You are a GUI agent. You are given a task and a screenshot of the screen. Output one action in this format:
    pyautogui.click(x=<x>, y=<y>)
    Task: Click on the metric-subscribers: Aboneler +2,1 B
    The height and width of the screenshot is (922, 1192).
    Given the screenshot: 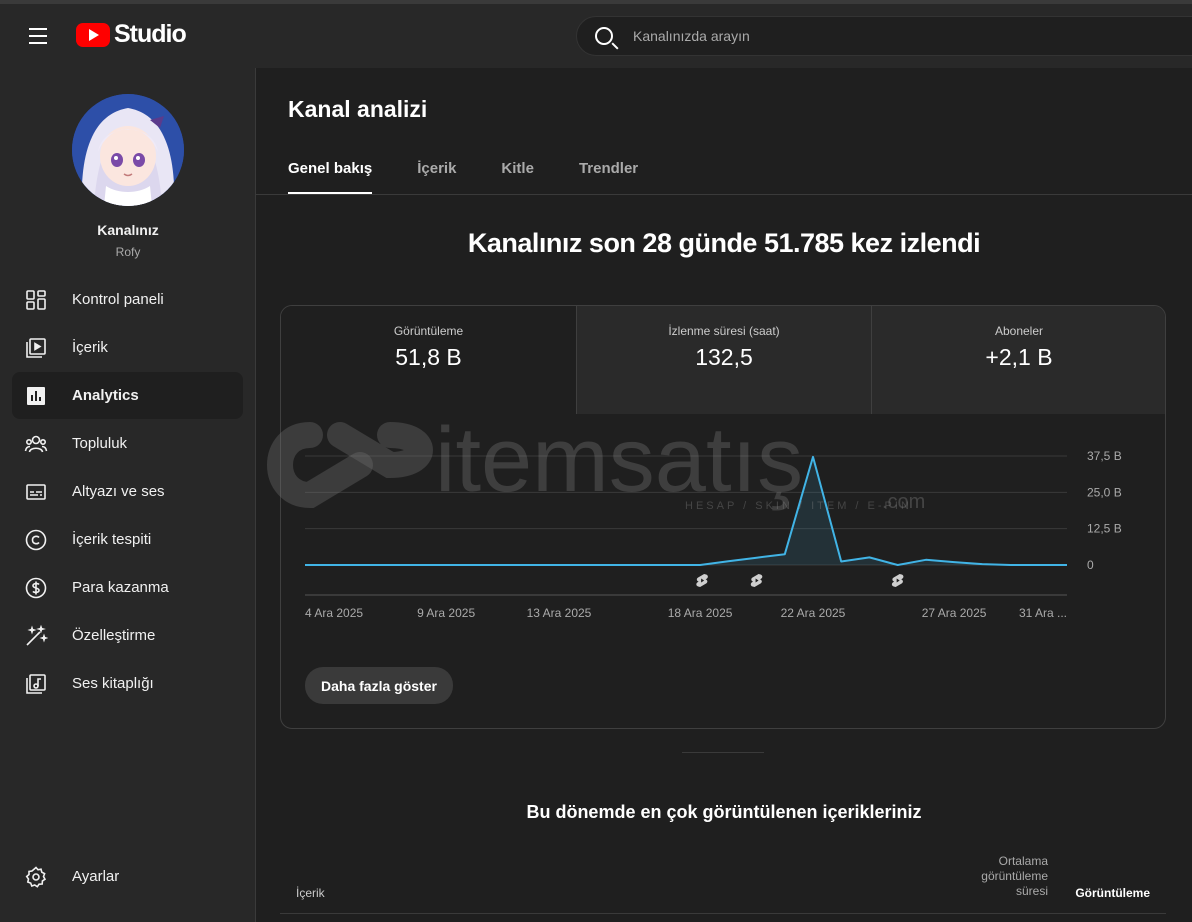 What is the action you would take?
    pyautogui.click(x=1018, y=360)
    